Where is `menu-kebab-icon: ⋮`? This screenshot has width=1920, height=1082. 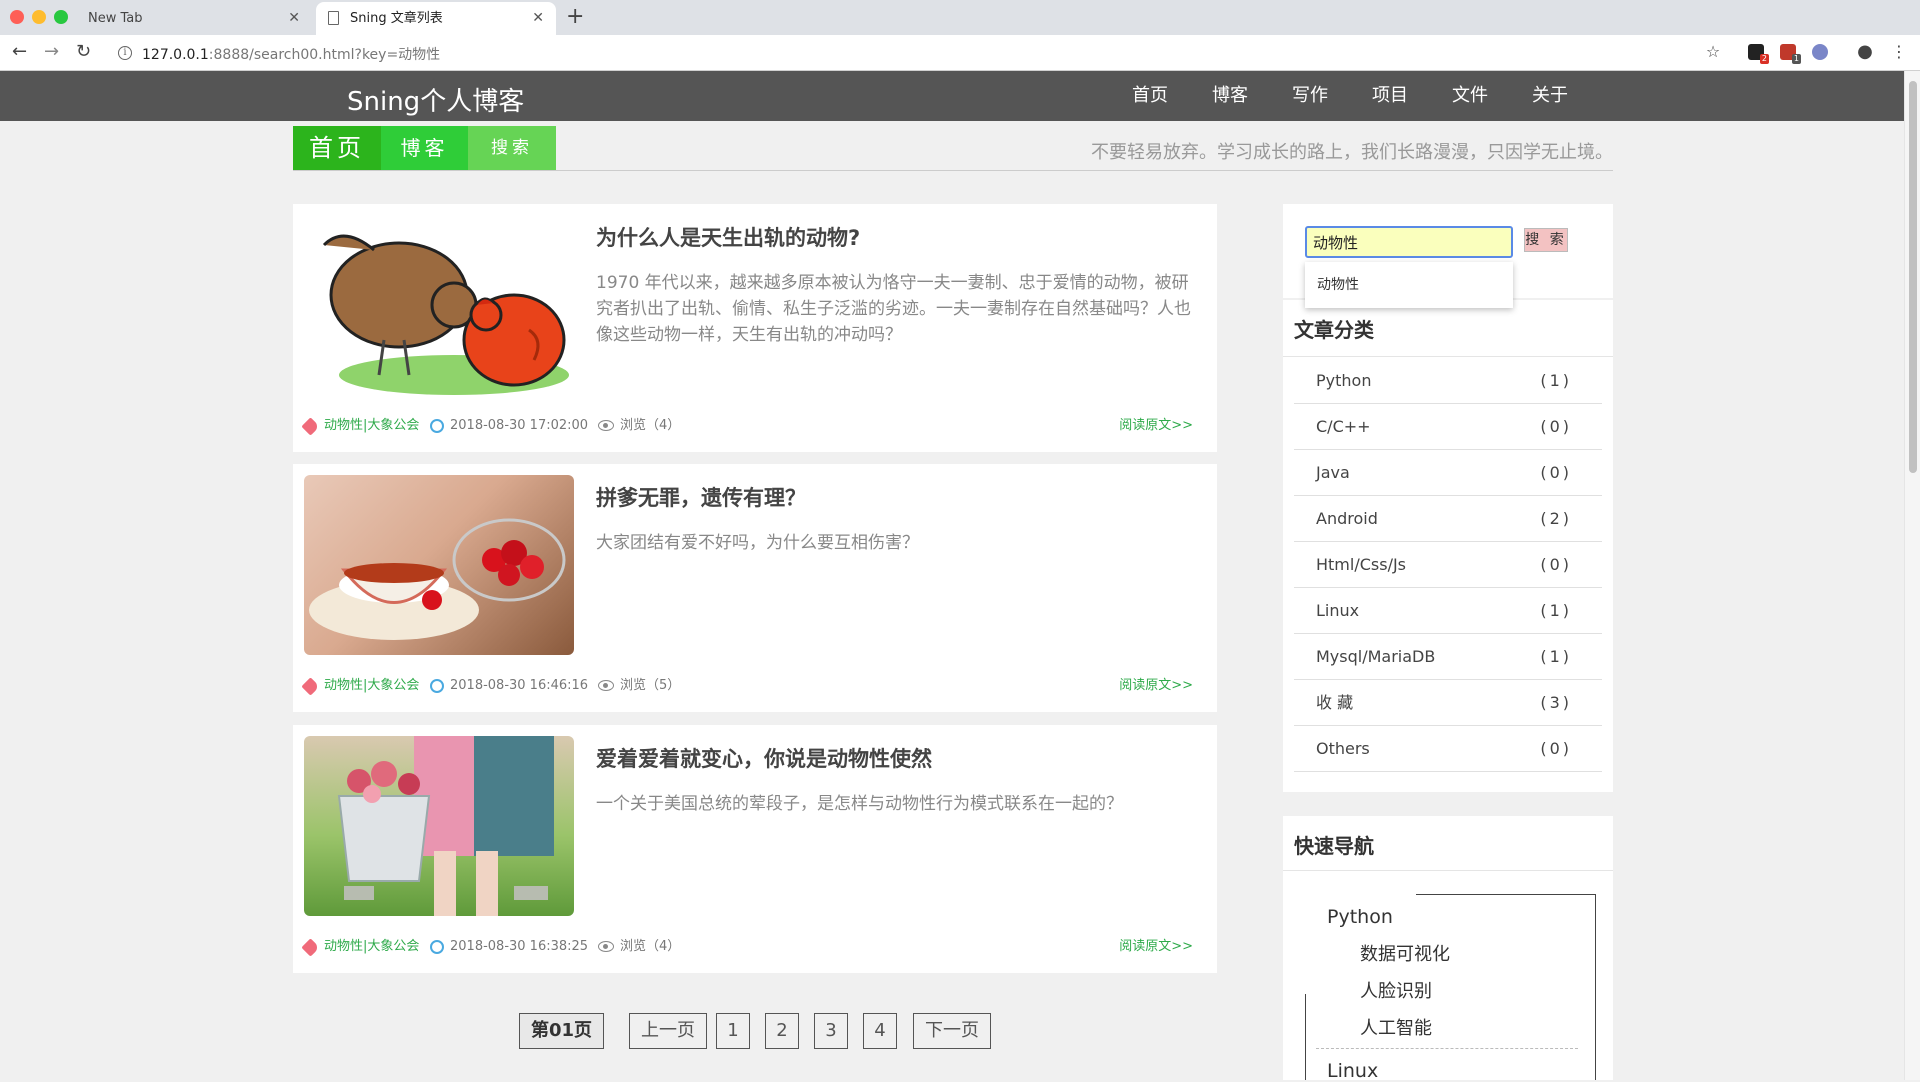
menu-kebab-icon: ⋮ is located at coordinates (1899, 52).